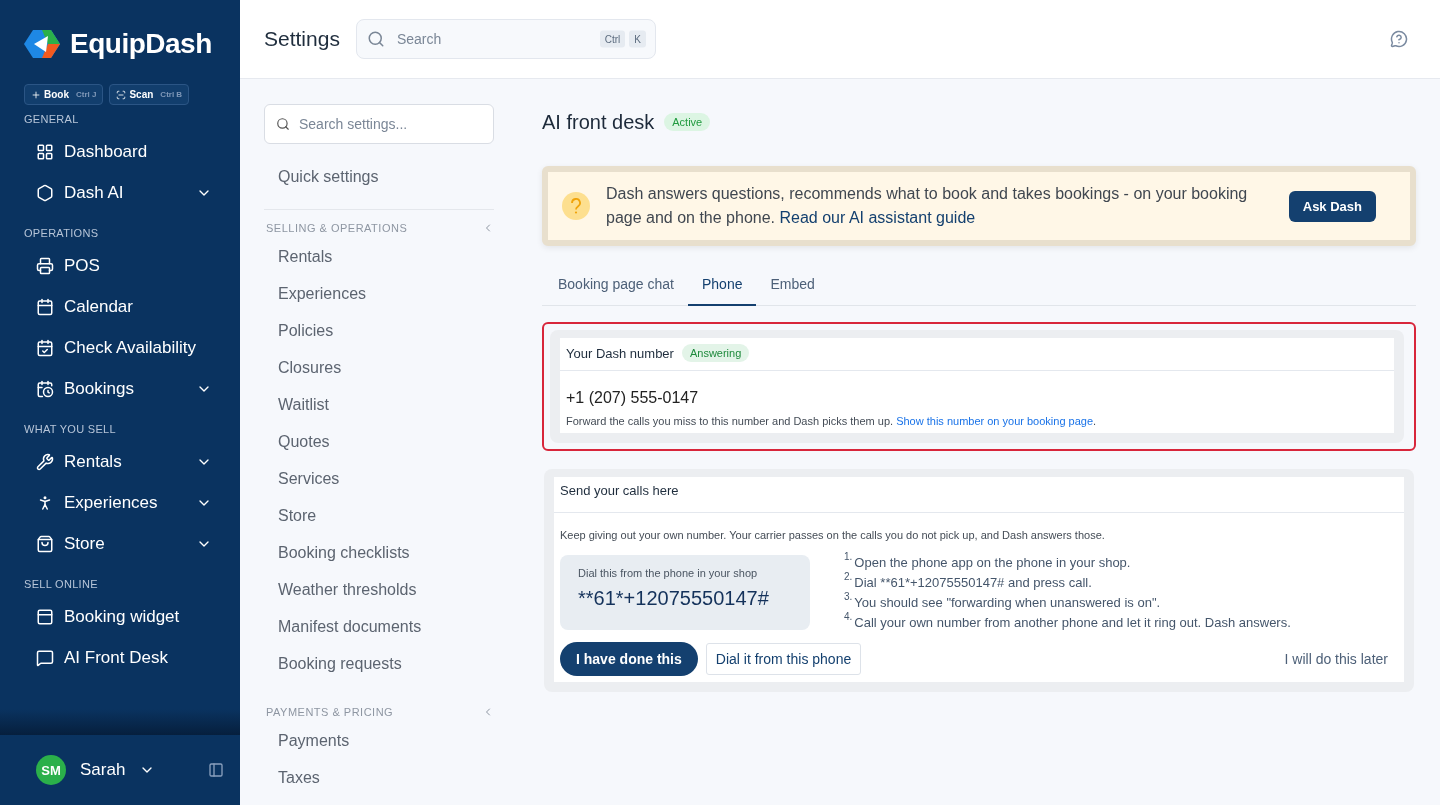 The width and height of the screenshot is (1440, 805). What do you see at coordinates (45, 616) in the screenshot?
I see `window-icon` at bounding box center [45, 616].